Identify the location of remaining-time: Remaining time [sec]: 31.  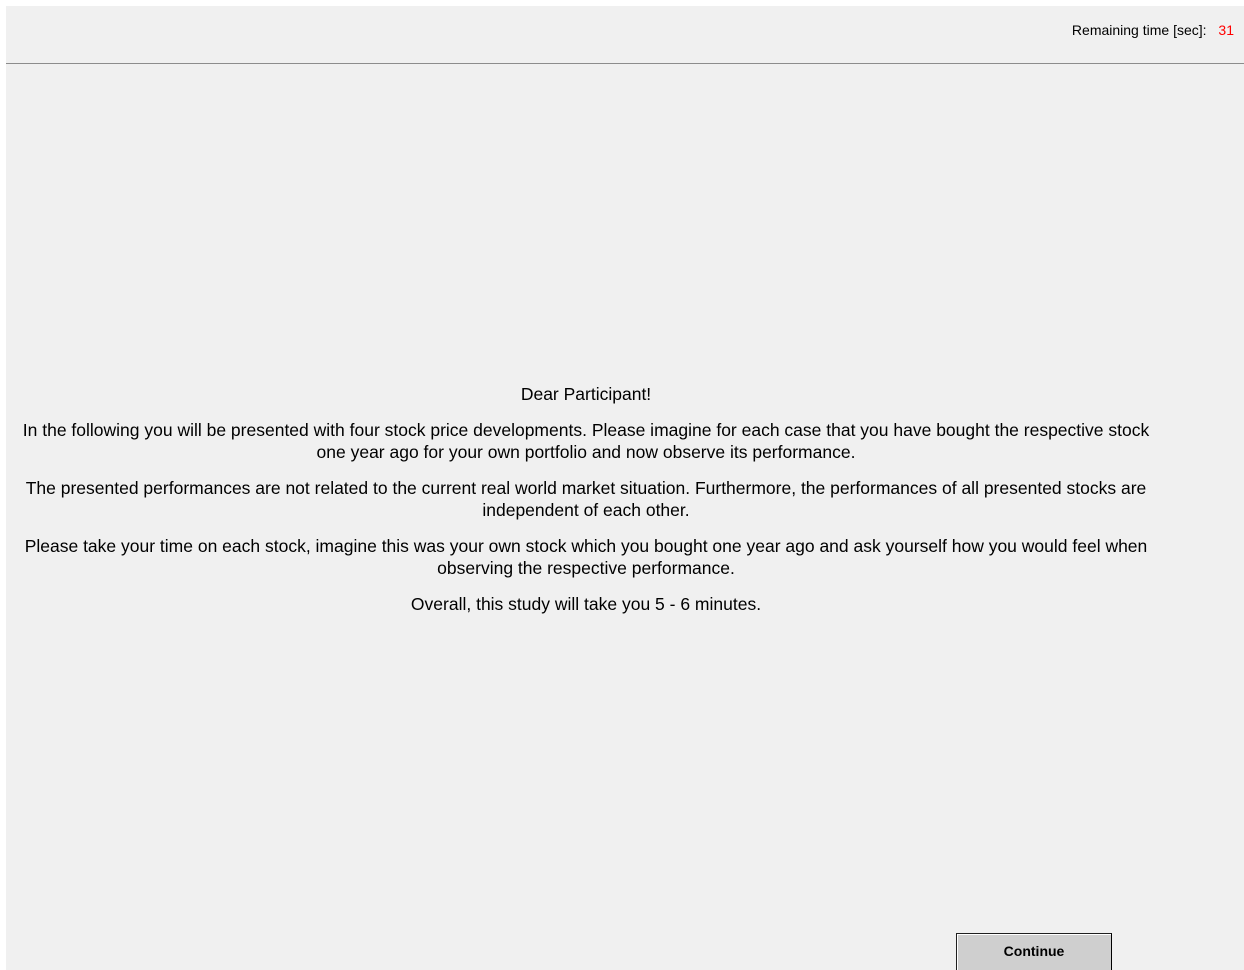
(1153, 30).